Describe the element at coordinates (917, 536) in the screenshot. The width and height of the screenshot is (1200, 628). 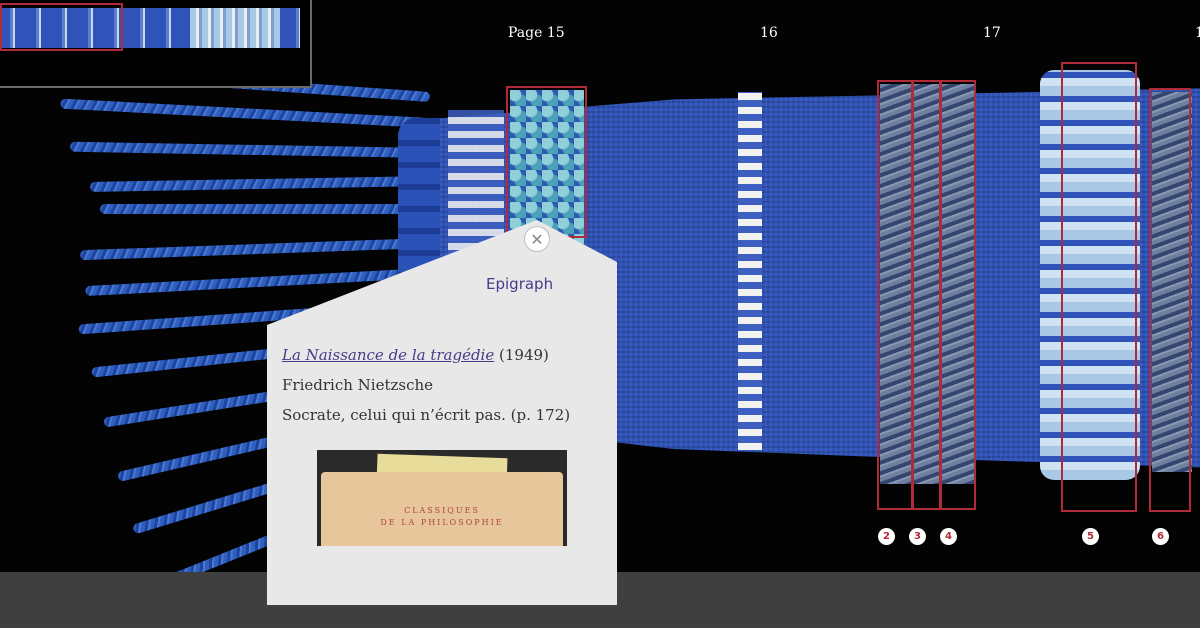
I see `marker-badge: 3` at that location.